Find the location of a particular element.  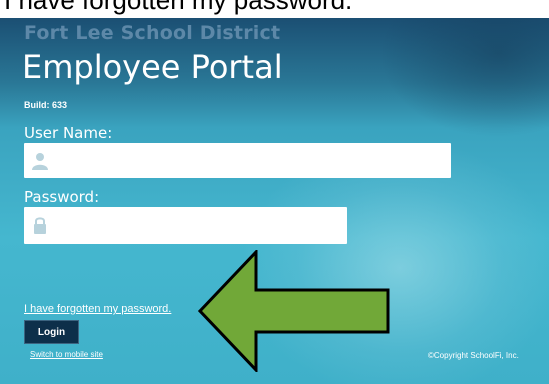

password-field is located at coordinates (185, 225).